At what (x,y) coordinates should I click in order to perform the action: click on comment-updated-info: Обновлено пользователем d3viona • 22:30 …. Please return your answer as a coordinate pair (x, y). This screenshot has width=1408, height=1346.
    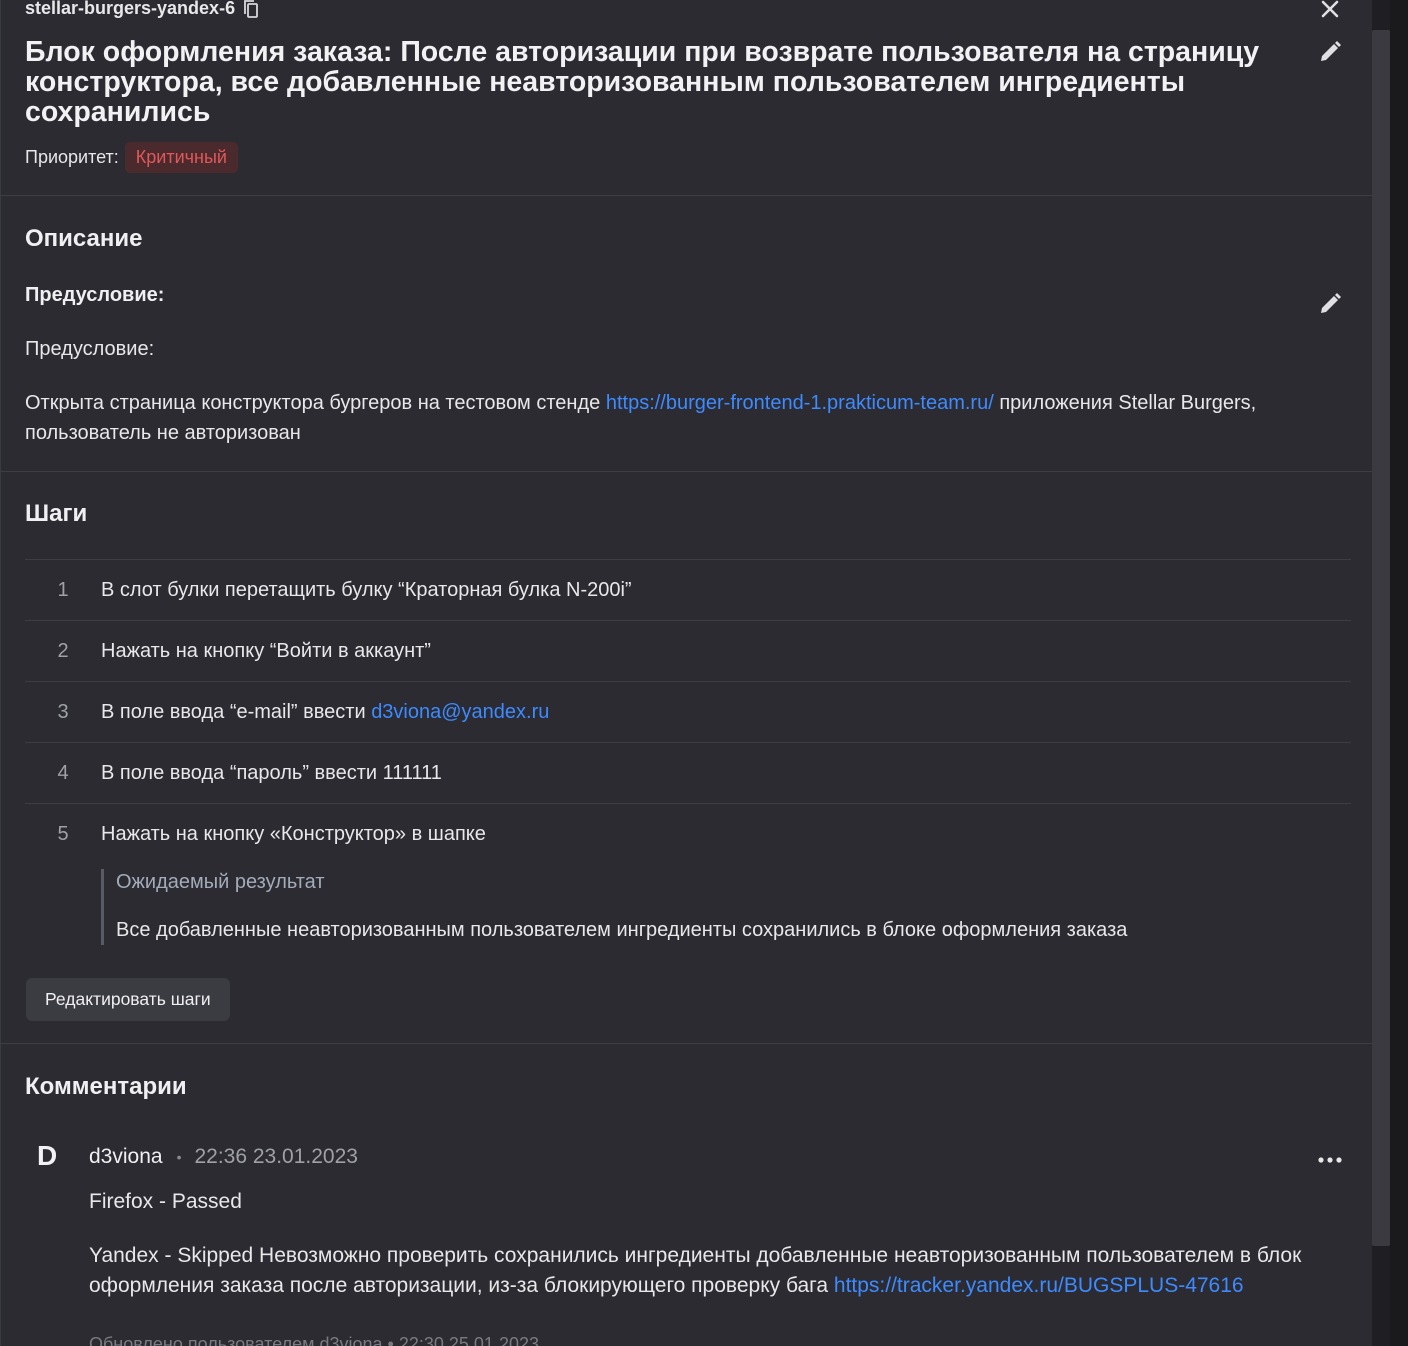
    Looking at the image, I should click on (314, 1340).